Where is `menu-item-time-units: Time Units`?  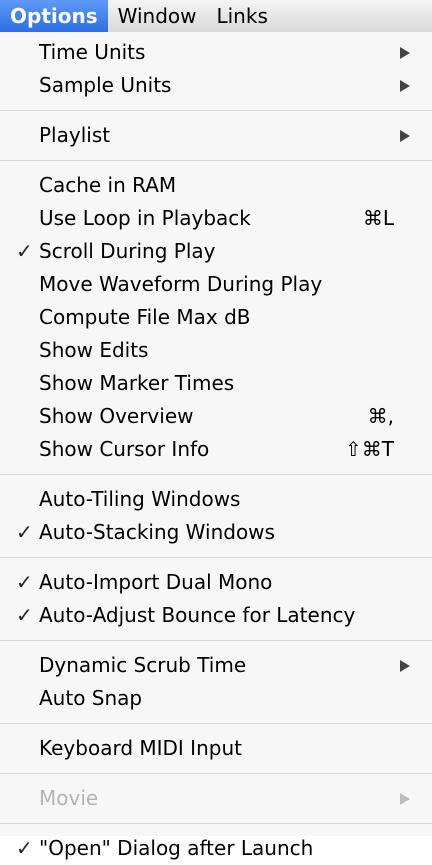
menu-item-time-units: Time Units is located at coordinates (216, 52).